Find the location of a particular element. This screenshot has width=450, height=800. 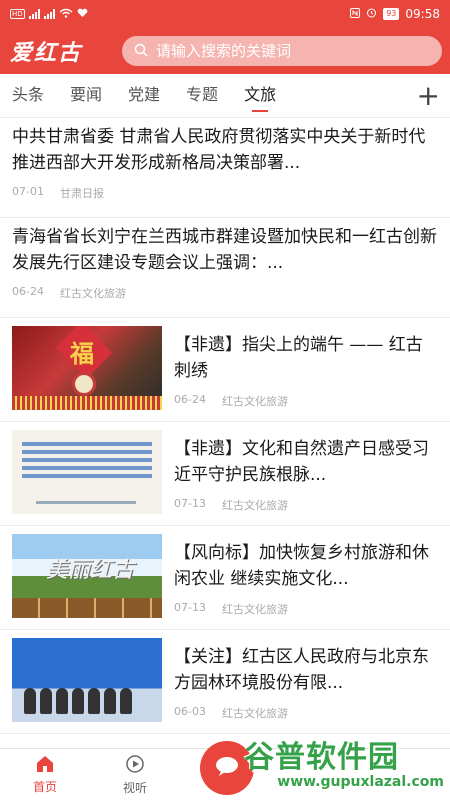

quote-graphic is located at coordinates (87, 459).